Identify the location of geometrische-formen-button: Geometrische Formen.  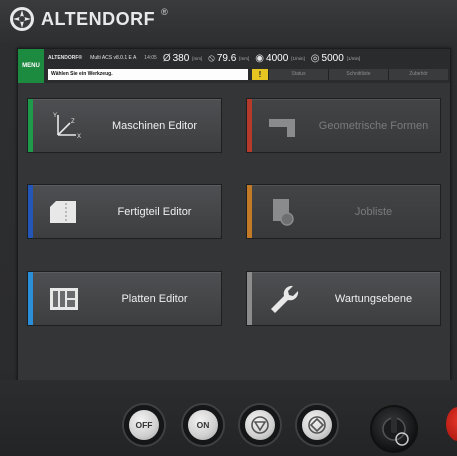
(343, 125).